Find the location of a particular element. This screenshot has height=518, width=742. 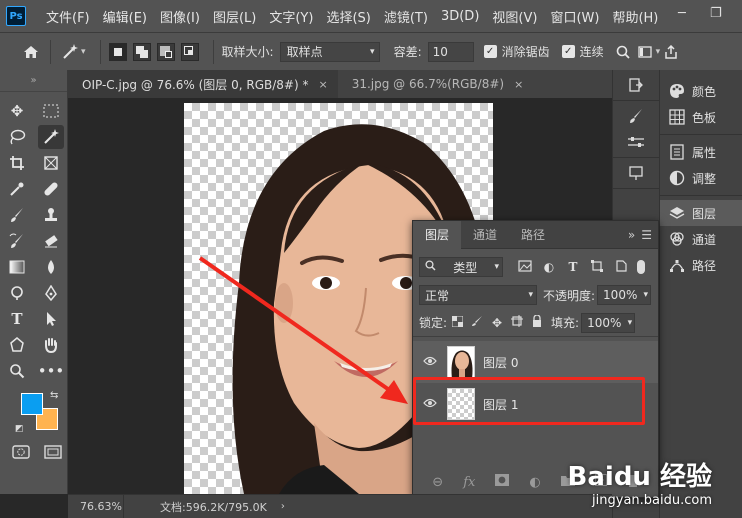

menu-file: 文件(F) is located at coordinates (68, 16).